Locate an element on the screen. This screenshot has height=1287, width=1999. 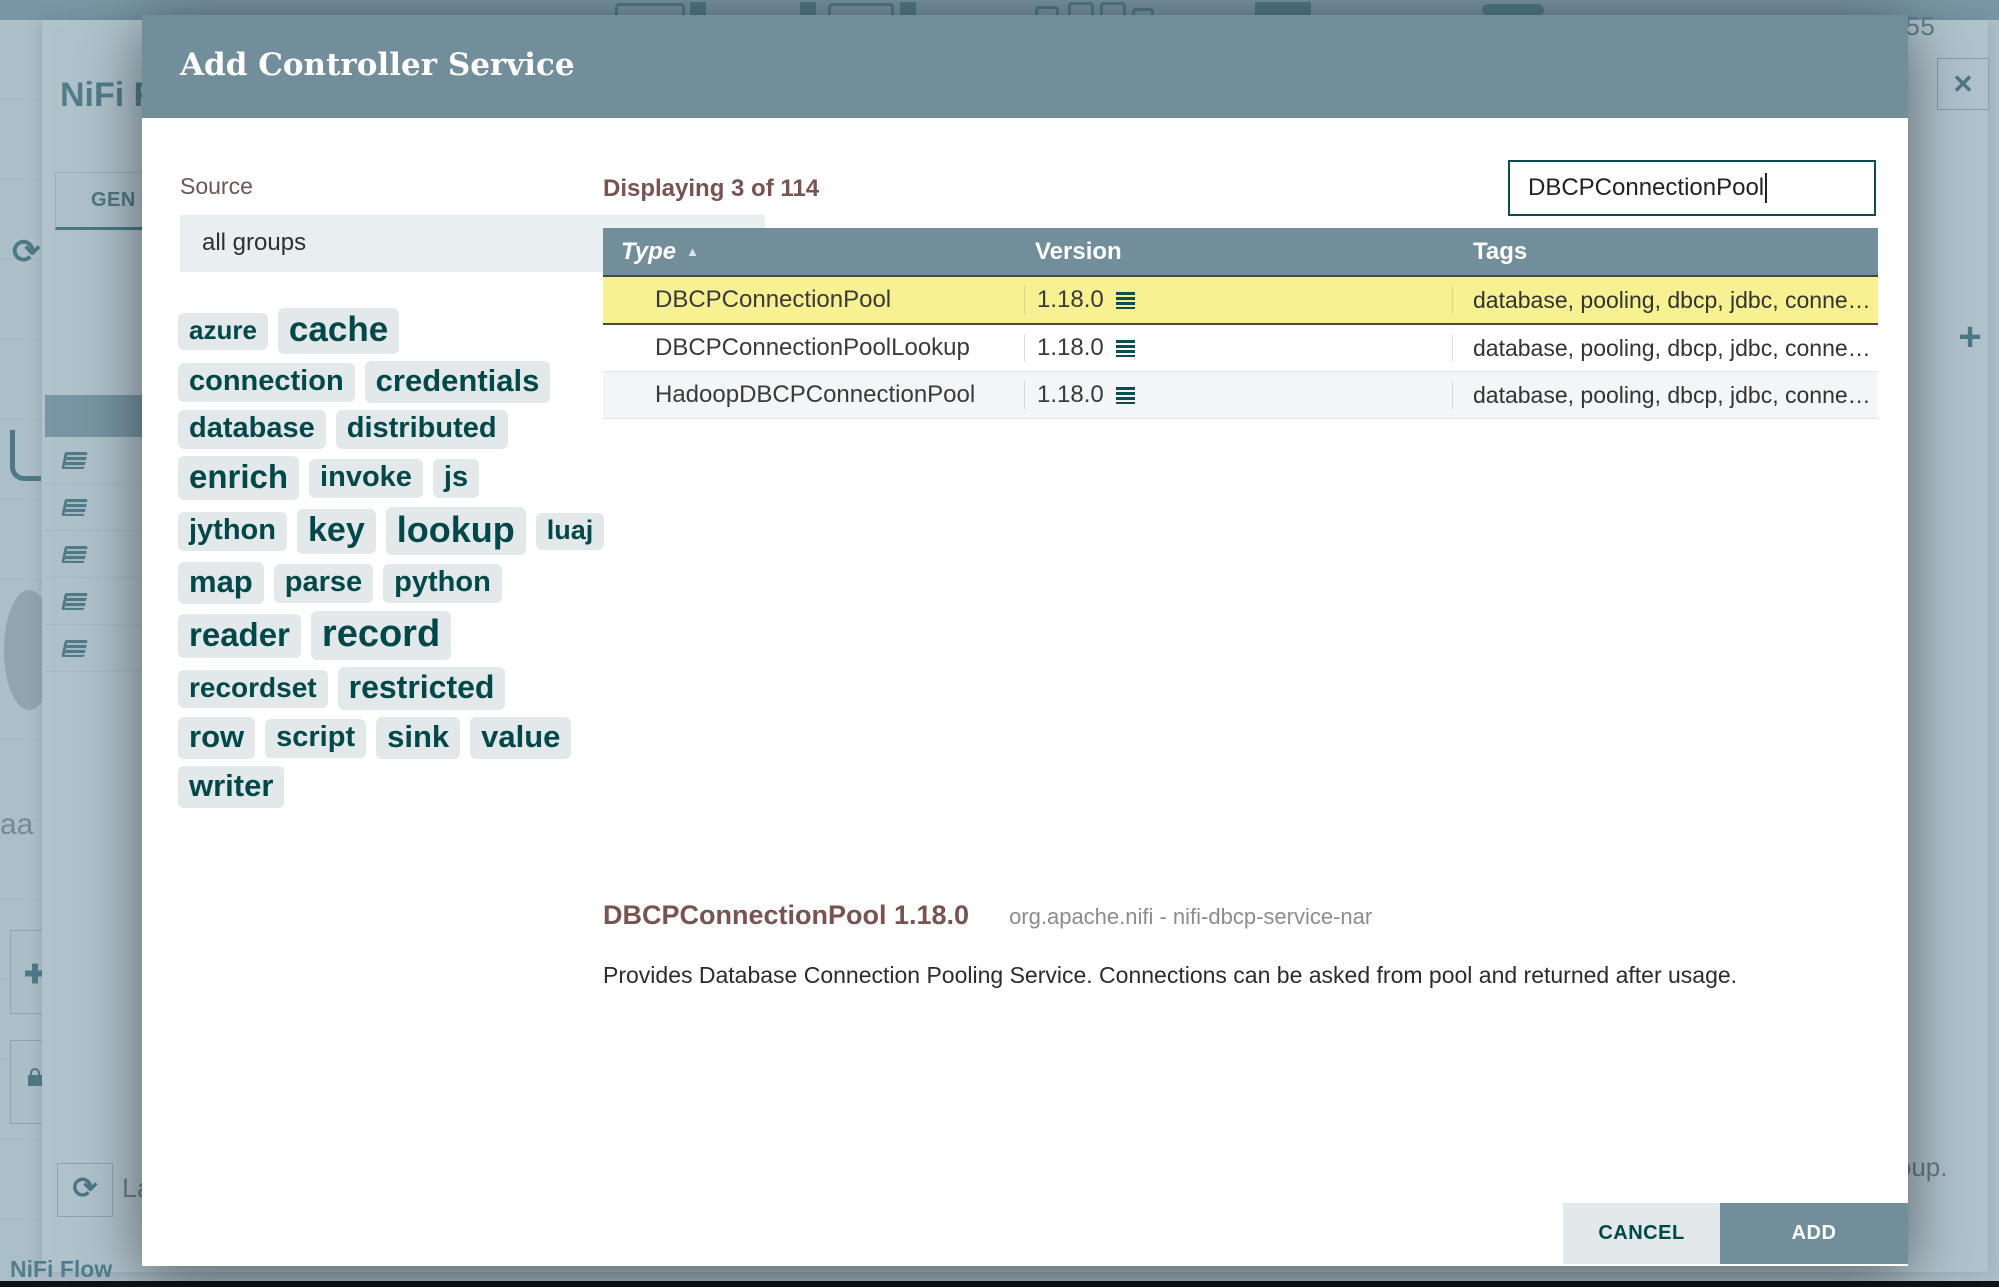
tag-lookup: lookup is located at coordinates (455, 531).